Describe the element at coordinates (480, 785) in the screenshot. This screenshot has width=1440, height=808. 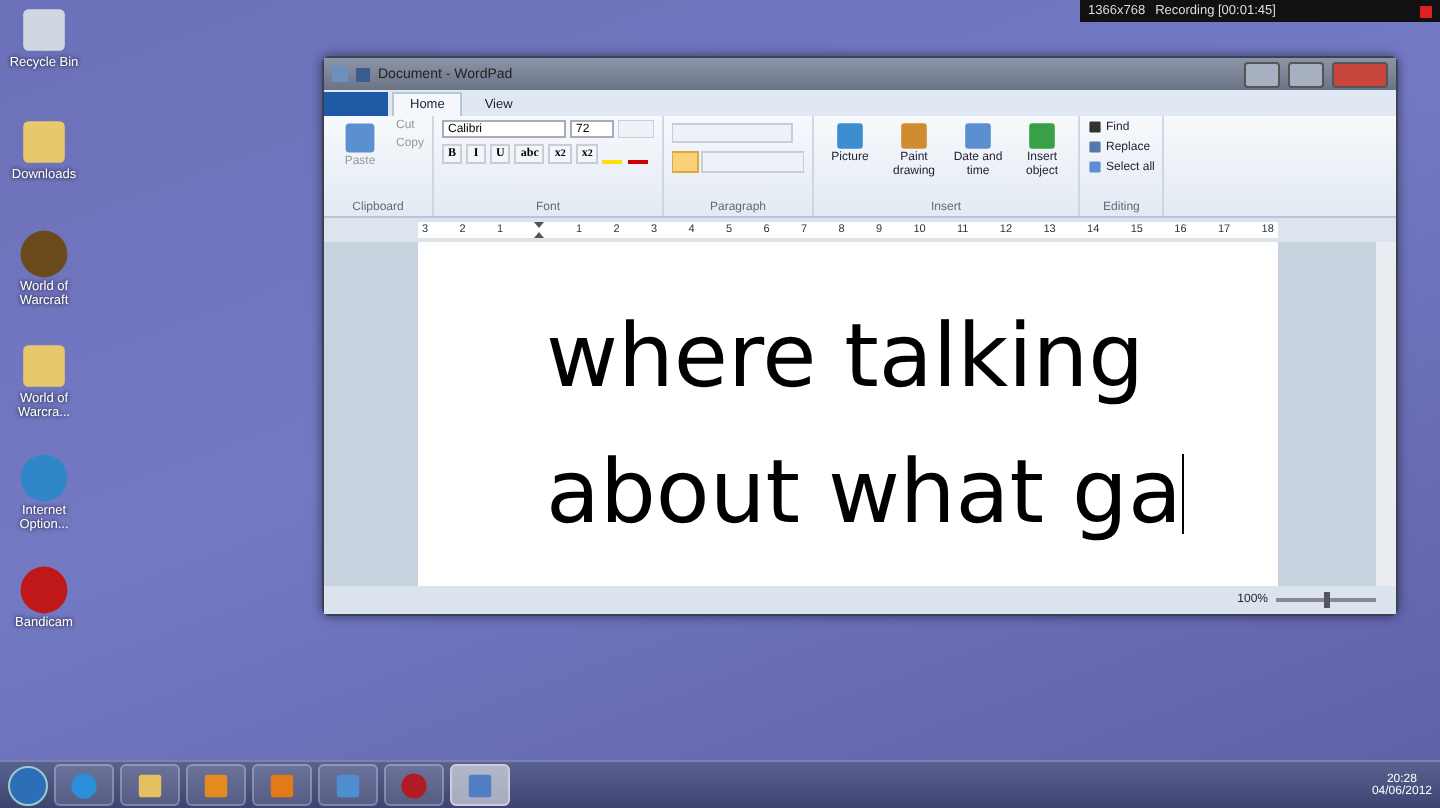
I see `taskbar-button` at that location.